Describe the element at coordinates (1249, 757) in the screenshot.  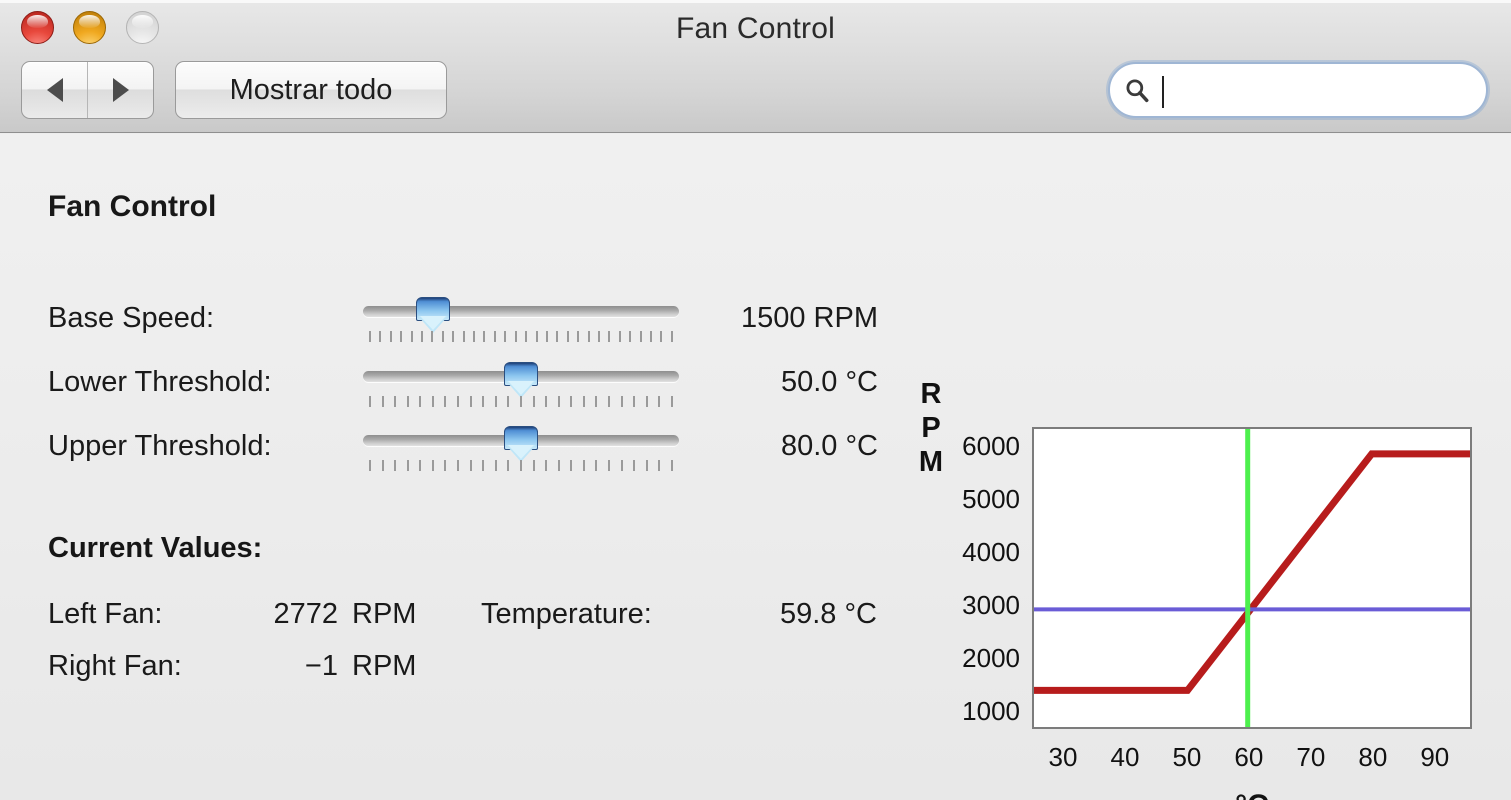
I see `chart-x-tick-label: 60` at that location.